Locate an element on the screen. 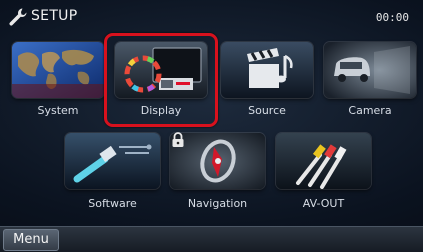 The image size is (423, 252). car-rear-camera-icon is located at coordinates (370, 70).